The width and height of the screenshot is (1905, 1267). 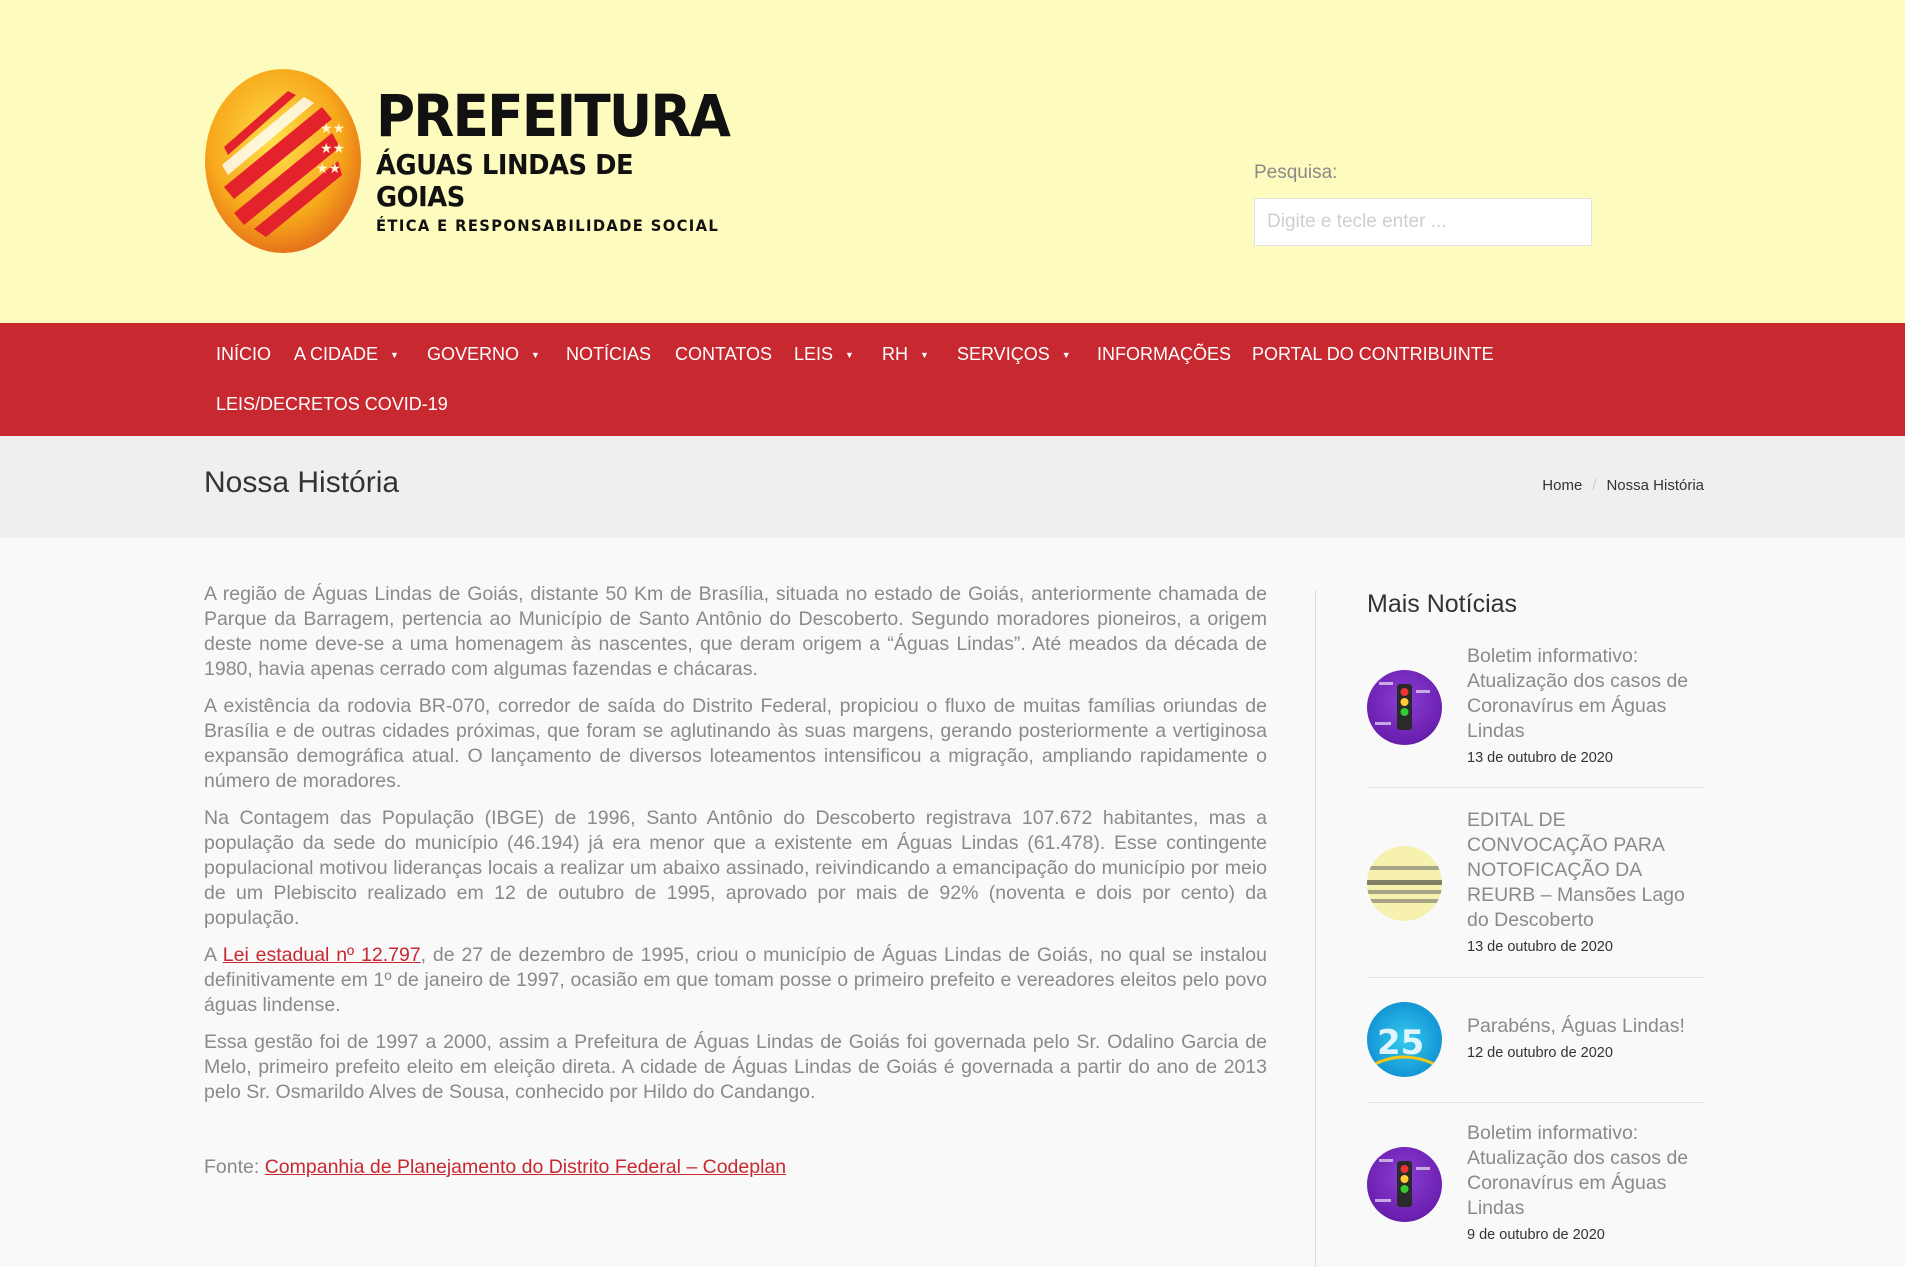 What do you see at coordinates (1003, 354) in the screenshot?
I see `nav-item-label: SERVIÇOS` at bounding box center [1003, 354].